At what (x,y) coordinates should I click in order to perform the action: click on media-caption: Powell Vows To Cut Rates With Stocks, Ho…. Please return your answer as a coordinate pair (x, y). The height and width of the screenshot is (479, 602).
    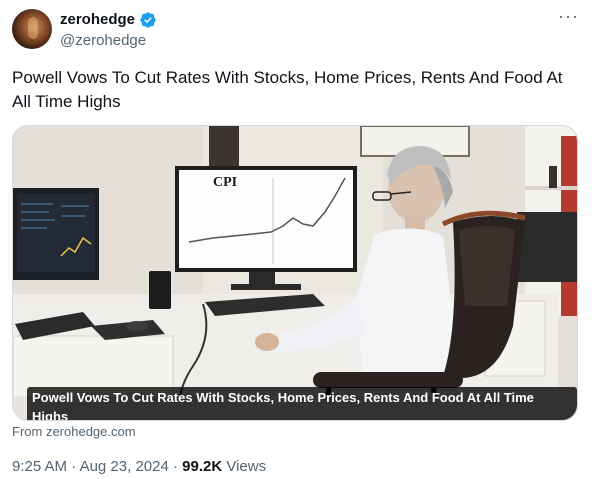
    Looking at the image, I should click on (302, 403).